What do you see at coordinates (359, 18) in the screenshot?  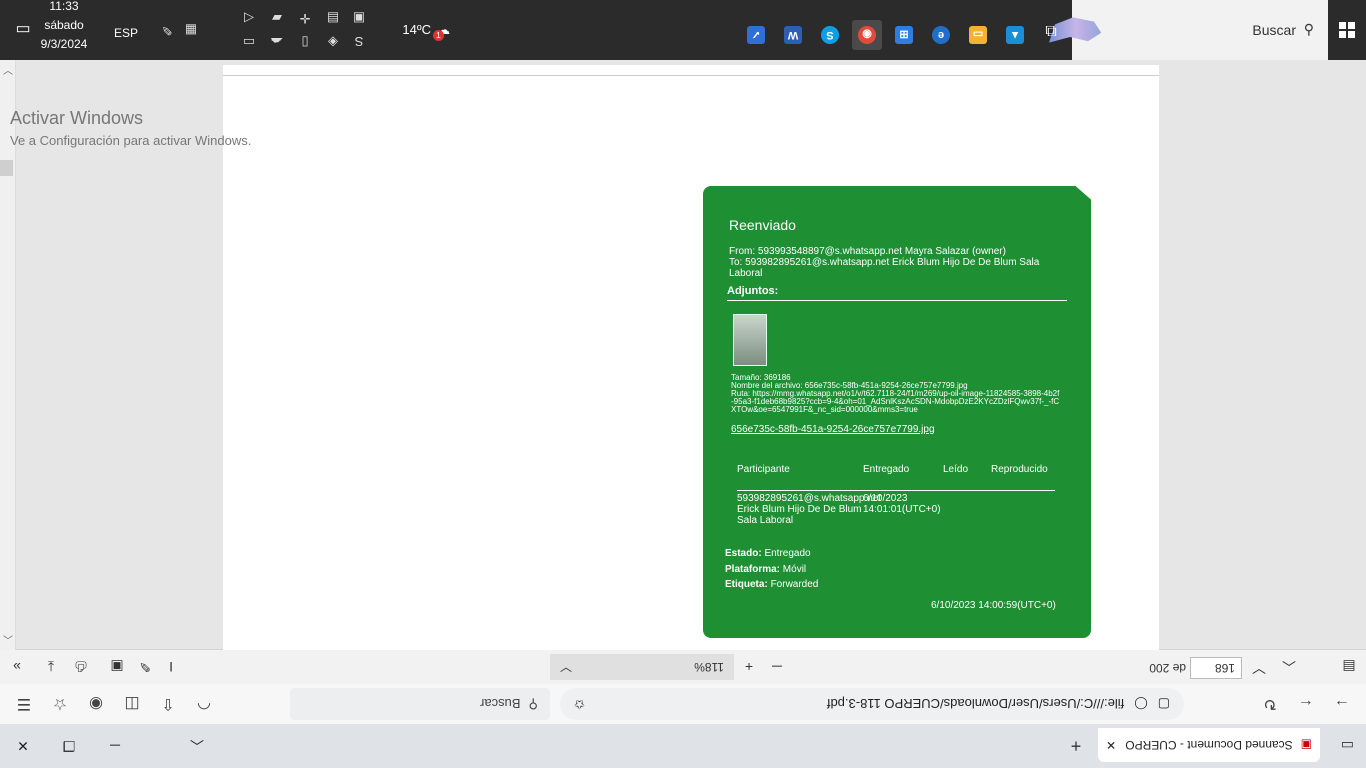 I see `clipboard-icon: ▣` at bounding box center [359, 18].